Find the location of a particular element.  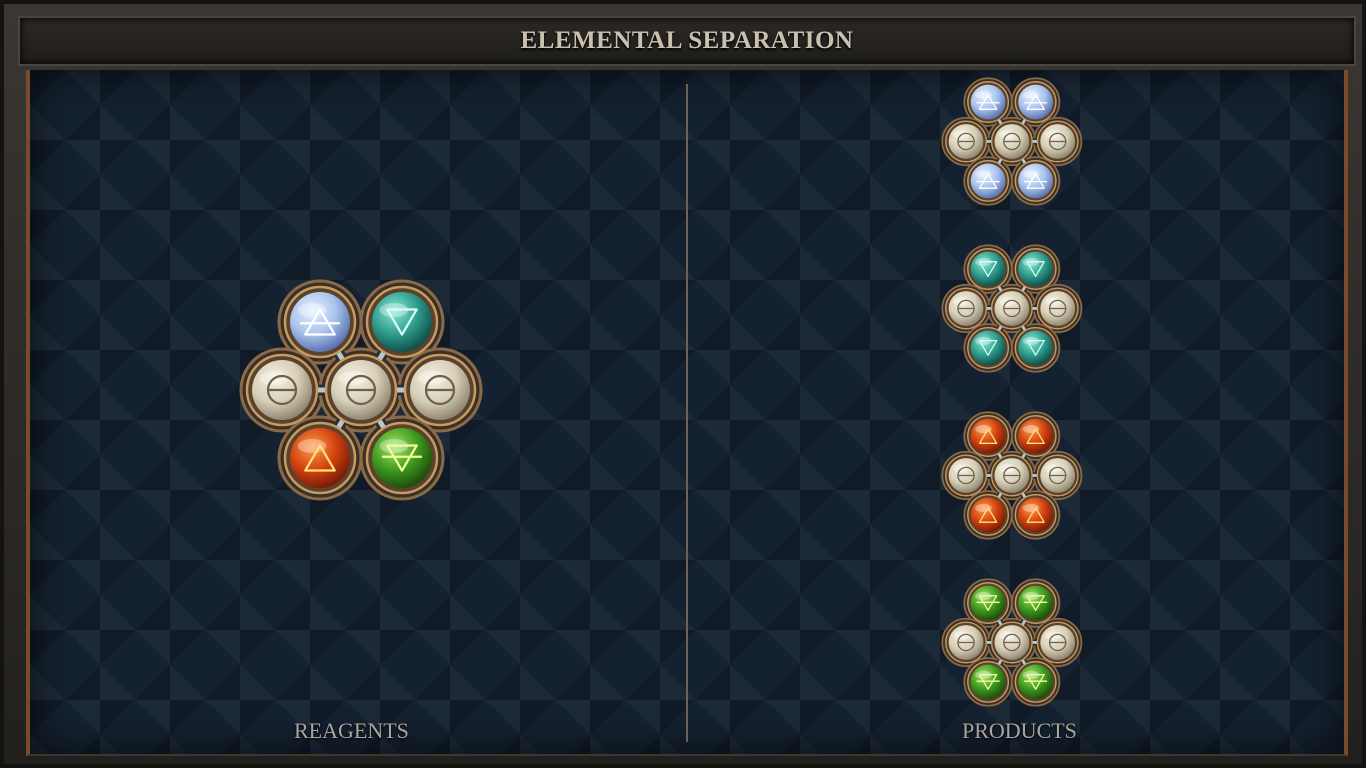

product-water-molecule is located at coordinates (1012, 311).